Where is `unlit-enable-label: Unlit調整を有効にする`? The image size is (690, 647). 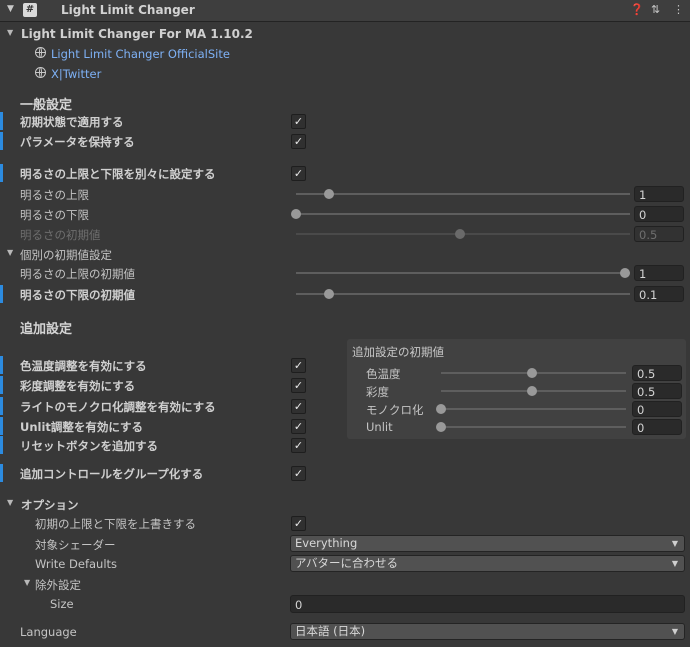
unlit-enable-label: Unlit調整を有効にする is located at coordinates (82, 427).